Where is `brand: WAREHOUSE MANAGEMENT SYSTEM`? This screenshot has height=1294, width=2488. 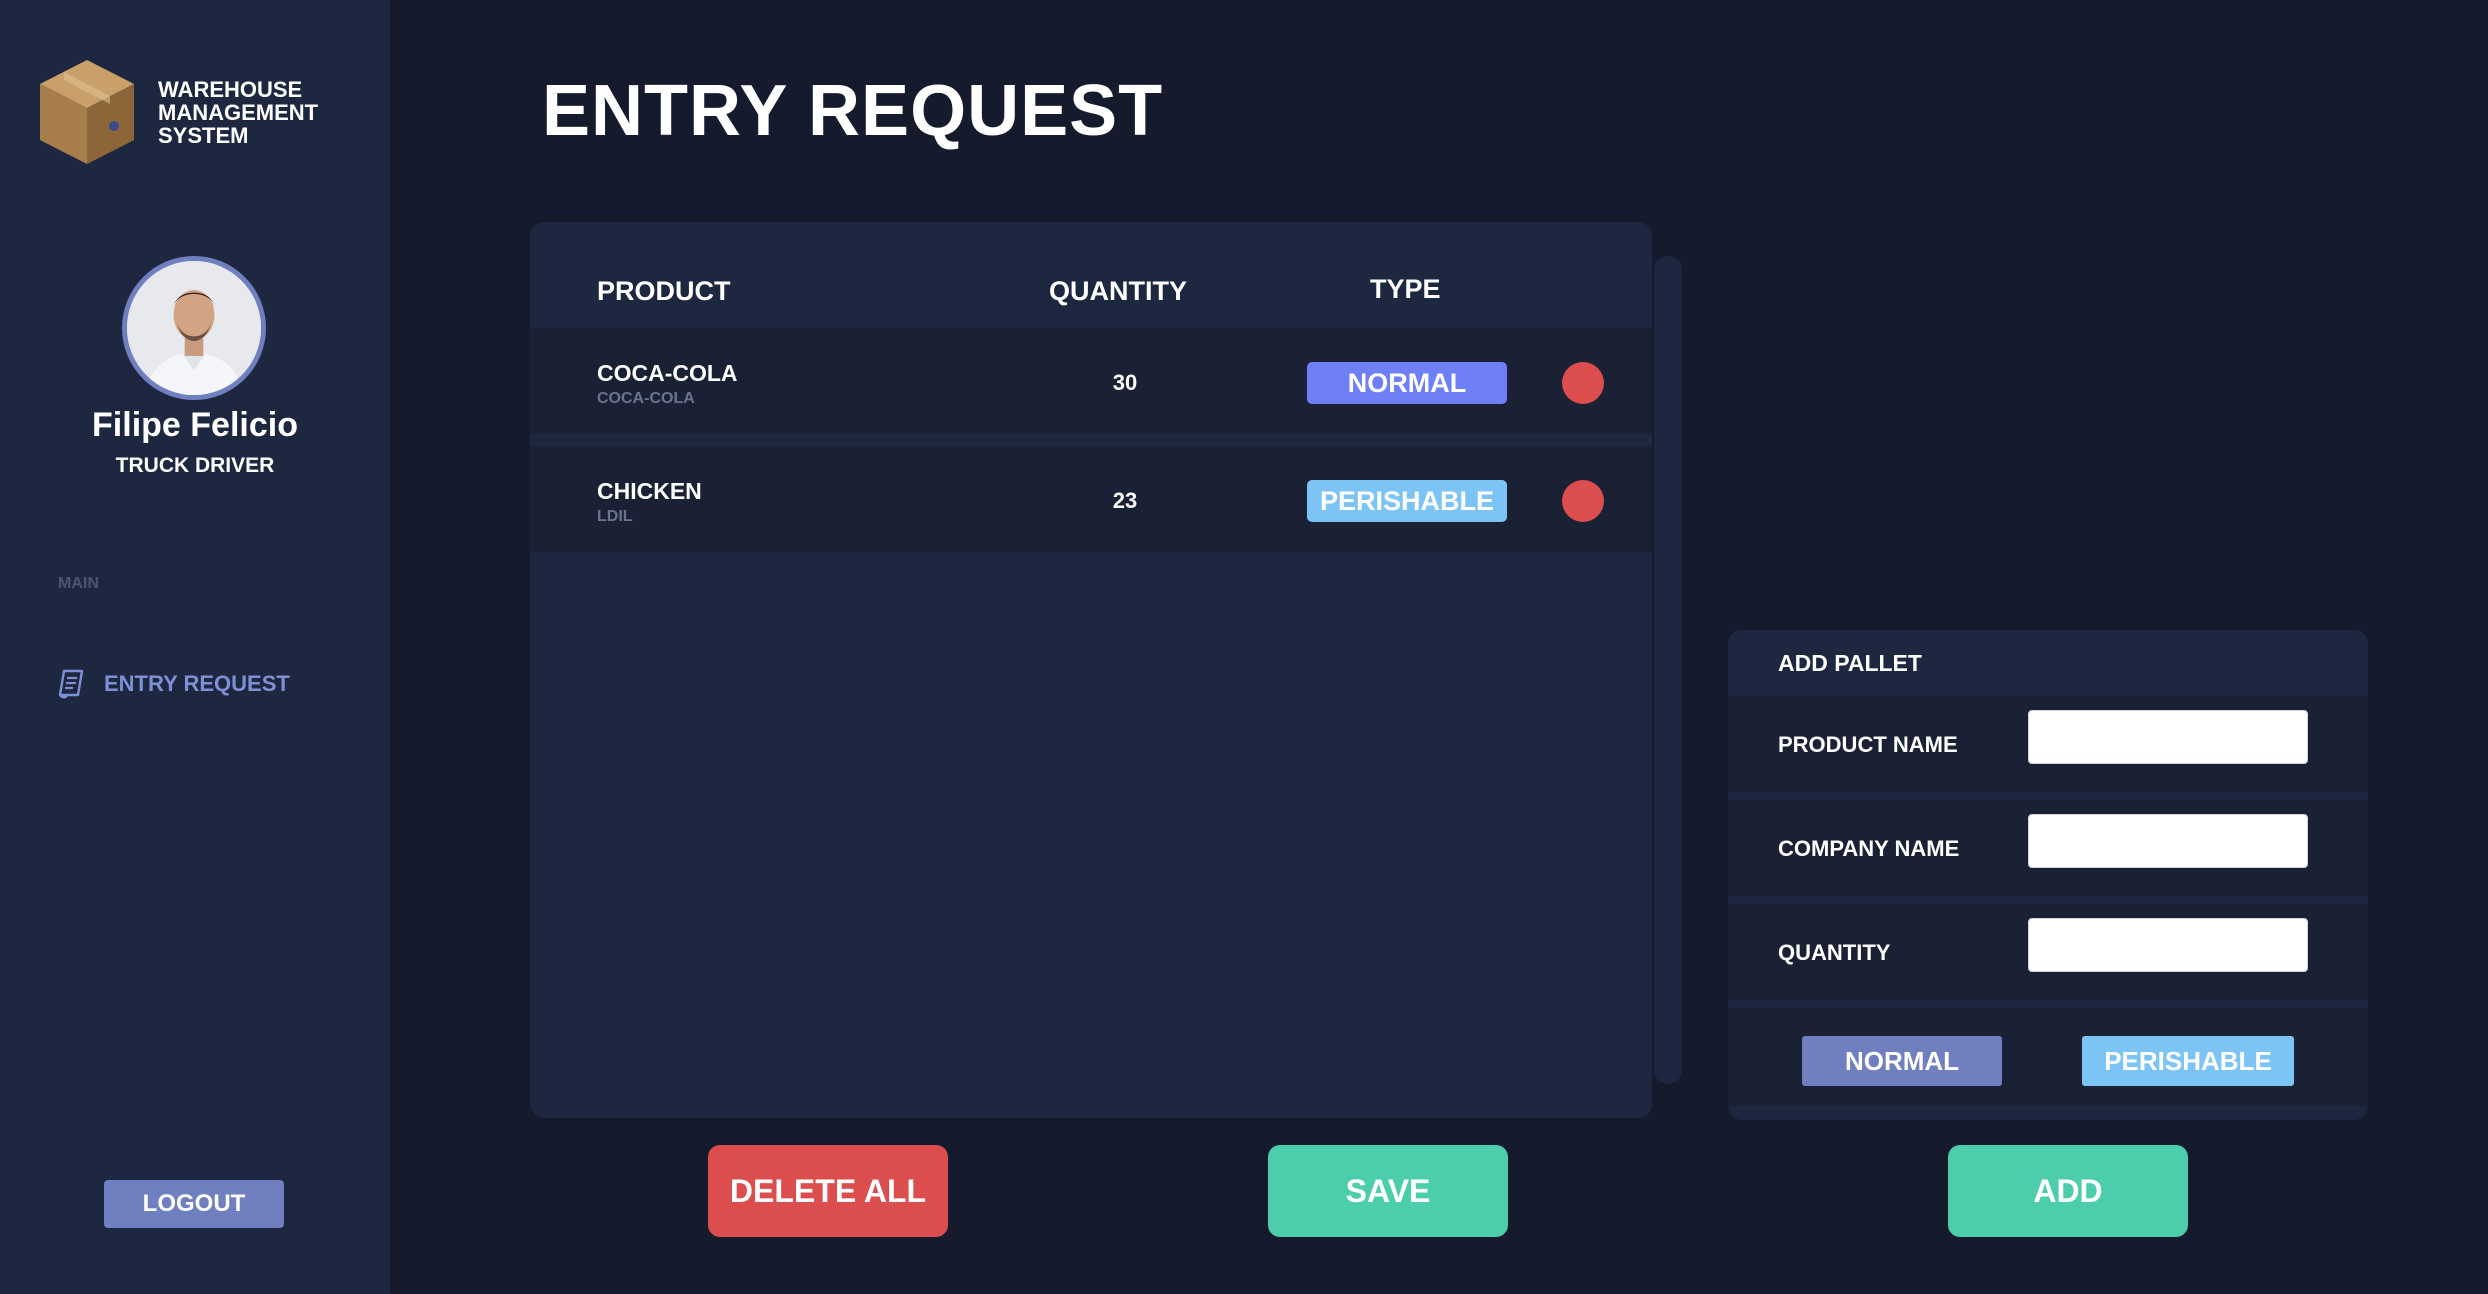 brand: WAREHOUSE MANAGEMENT SYSTEM is located at coordinates (187, 112).